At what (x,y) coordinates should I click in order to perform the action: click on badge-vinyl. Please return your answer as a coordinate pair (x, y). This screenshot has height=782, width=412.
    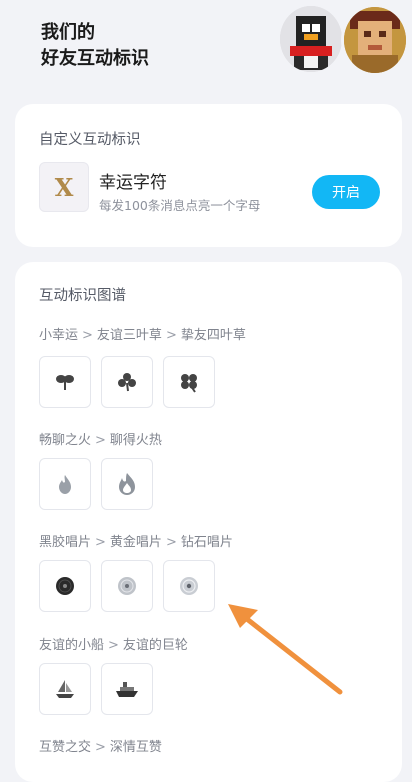
    Looking at the image, I should click on (65, 586).